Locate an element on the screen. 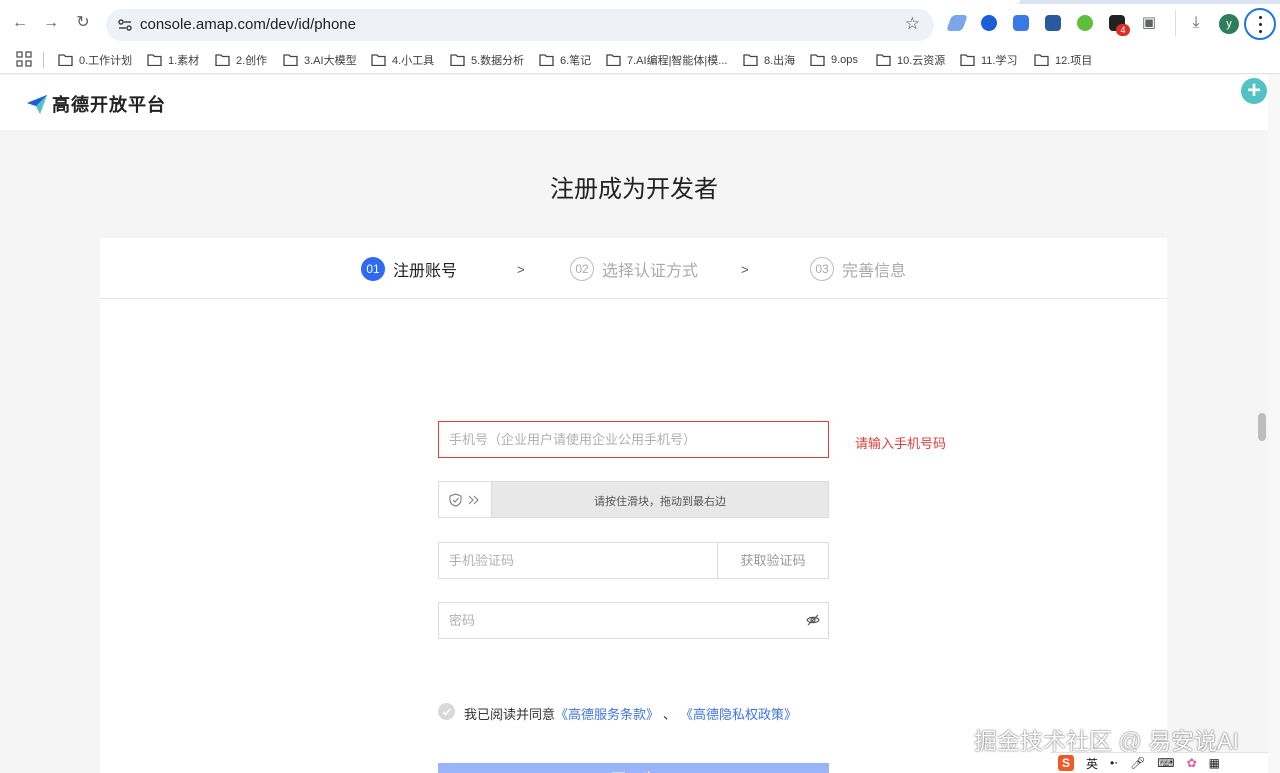 The width and height of the screenshot is (1280, 773). phone-error-message: 请输入手机号码 is located at coordinates (901, 443).